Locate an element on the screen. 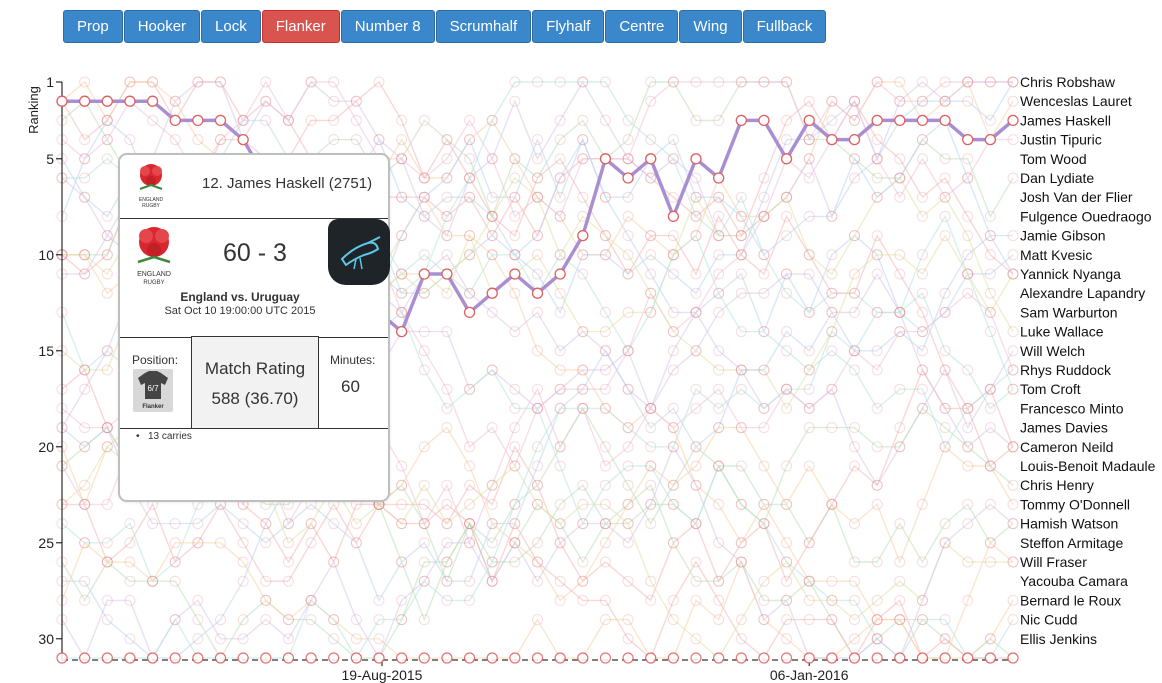  player-label: James Haskell is located at coordinates (1065, 120).